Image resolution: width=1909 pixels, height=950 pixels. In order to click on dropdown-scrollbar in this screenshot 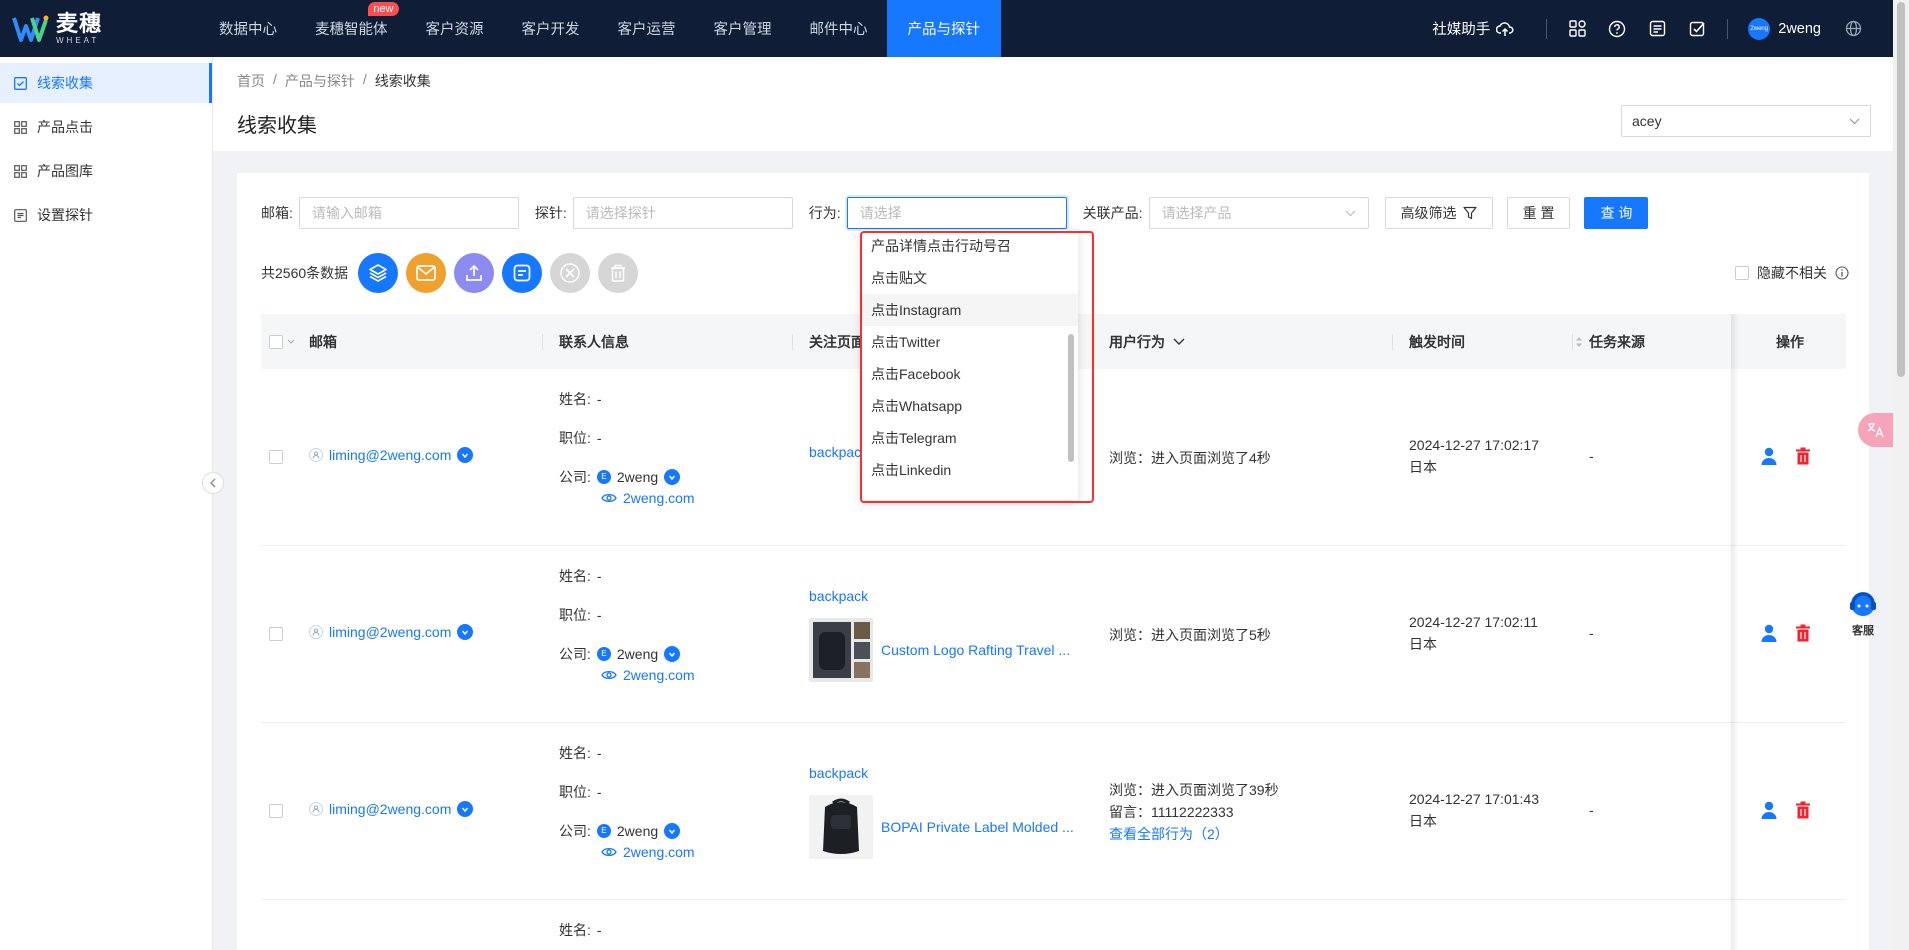, I will do `click(1071, 398)`.